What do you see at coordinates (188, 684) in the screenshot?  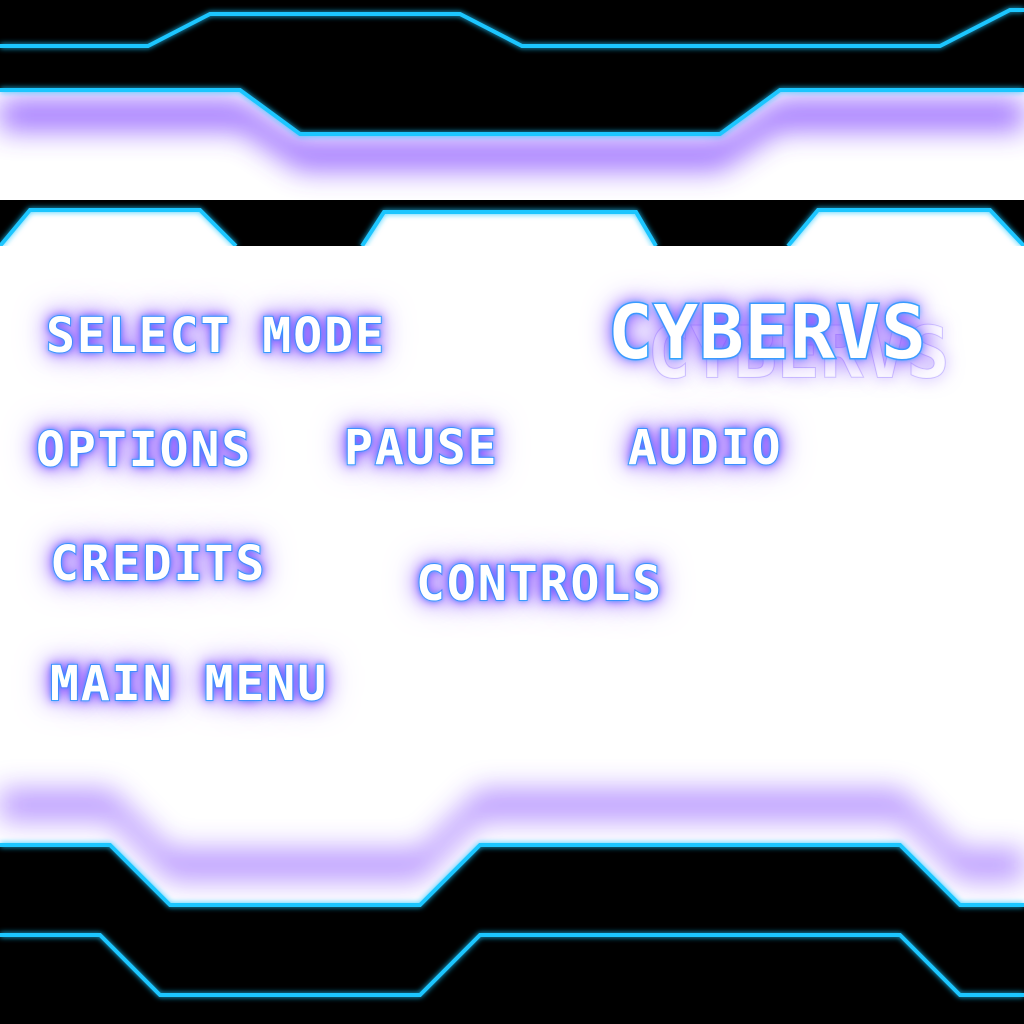 I see `main-menu-button: MAIN MENU` at bounding box center [188, 684].